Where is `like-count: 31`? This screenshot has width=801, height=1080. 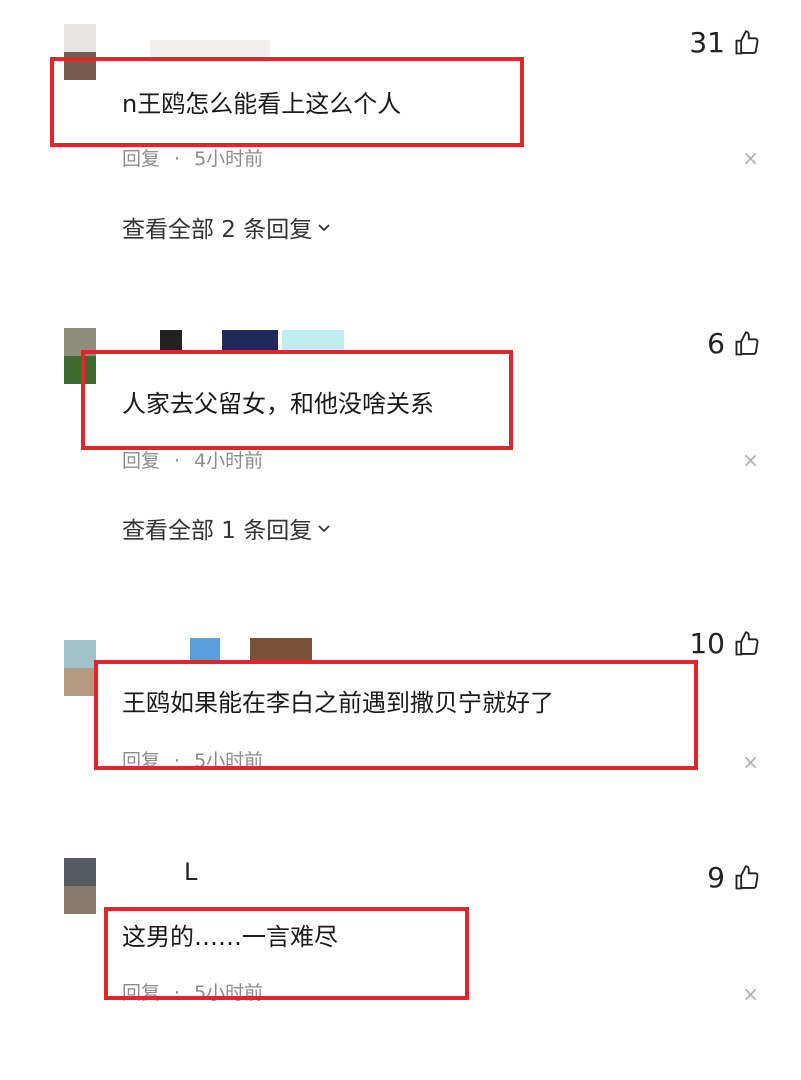 like-count: 31 is located at coordinates (707, 42).